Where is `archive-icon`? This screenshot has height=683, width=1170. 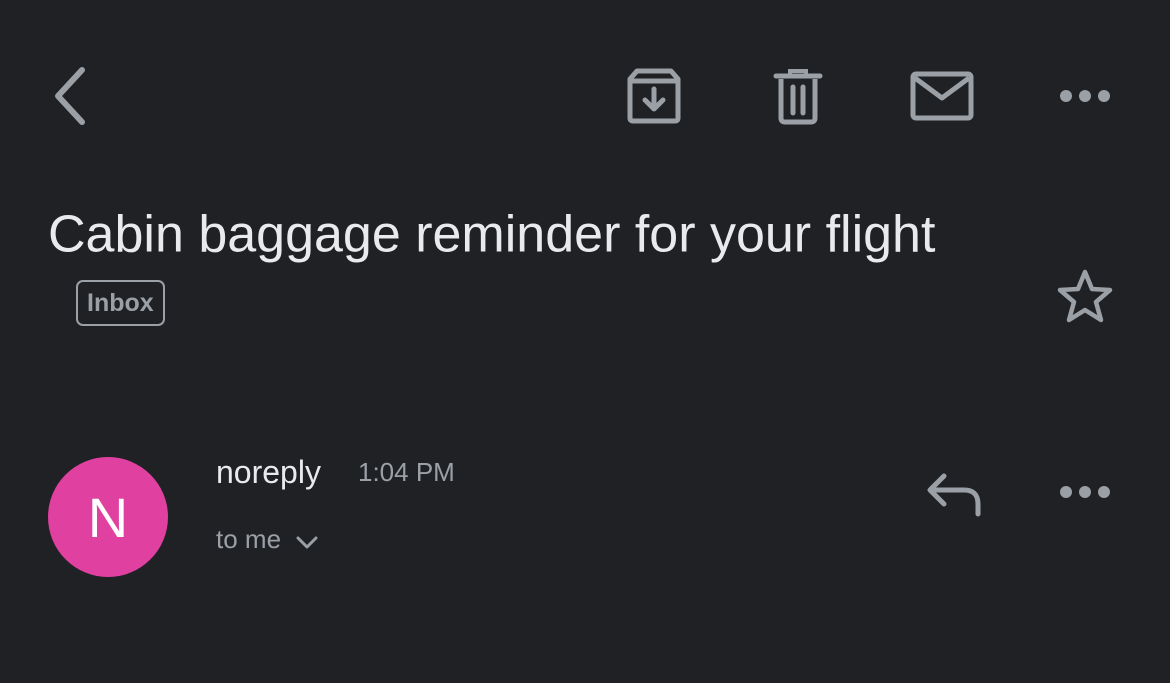
archive-icon is located at coordinates (654, 96).